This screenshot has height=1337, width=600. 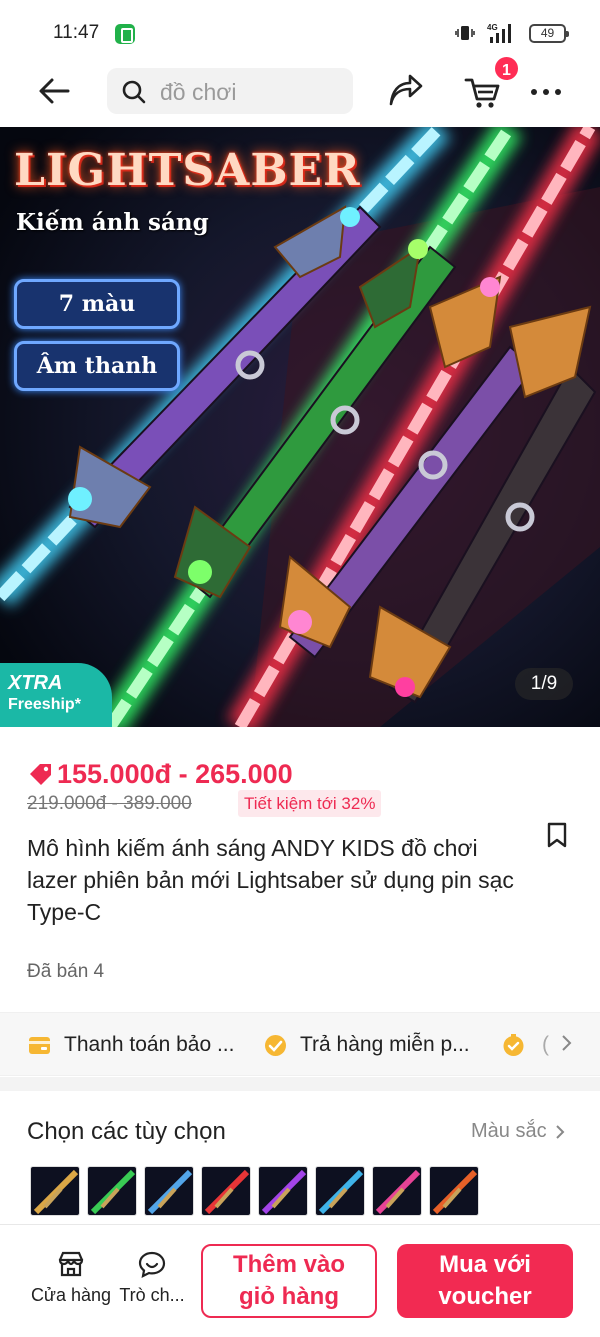 I want to click on status-icons: 4G 49, so click(x=512, y=33).